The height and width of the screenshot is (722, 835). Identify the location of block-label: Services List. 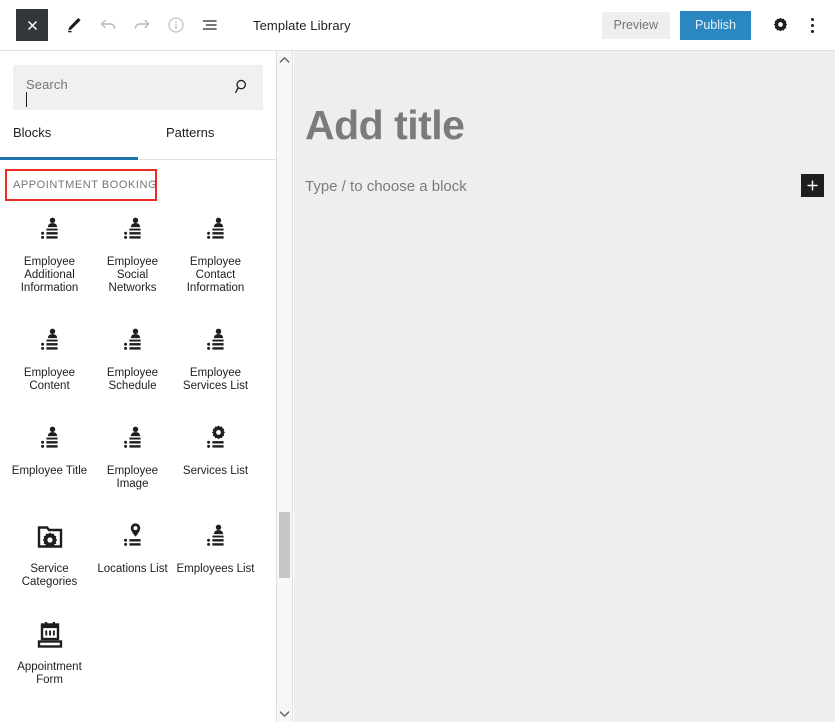
(215, 471).